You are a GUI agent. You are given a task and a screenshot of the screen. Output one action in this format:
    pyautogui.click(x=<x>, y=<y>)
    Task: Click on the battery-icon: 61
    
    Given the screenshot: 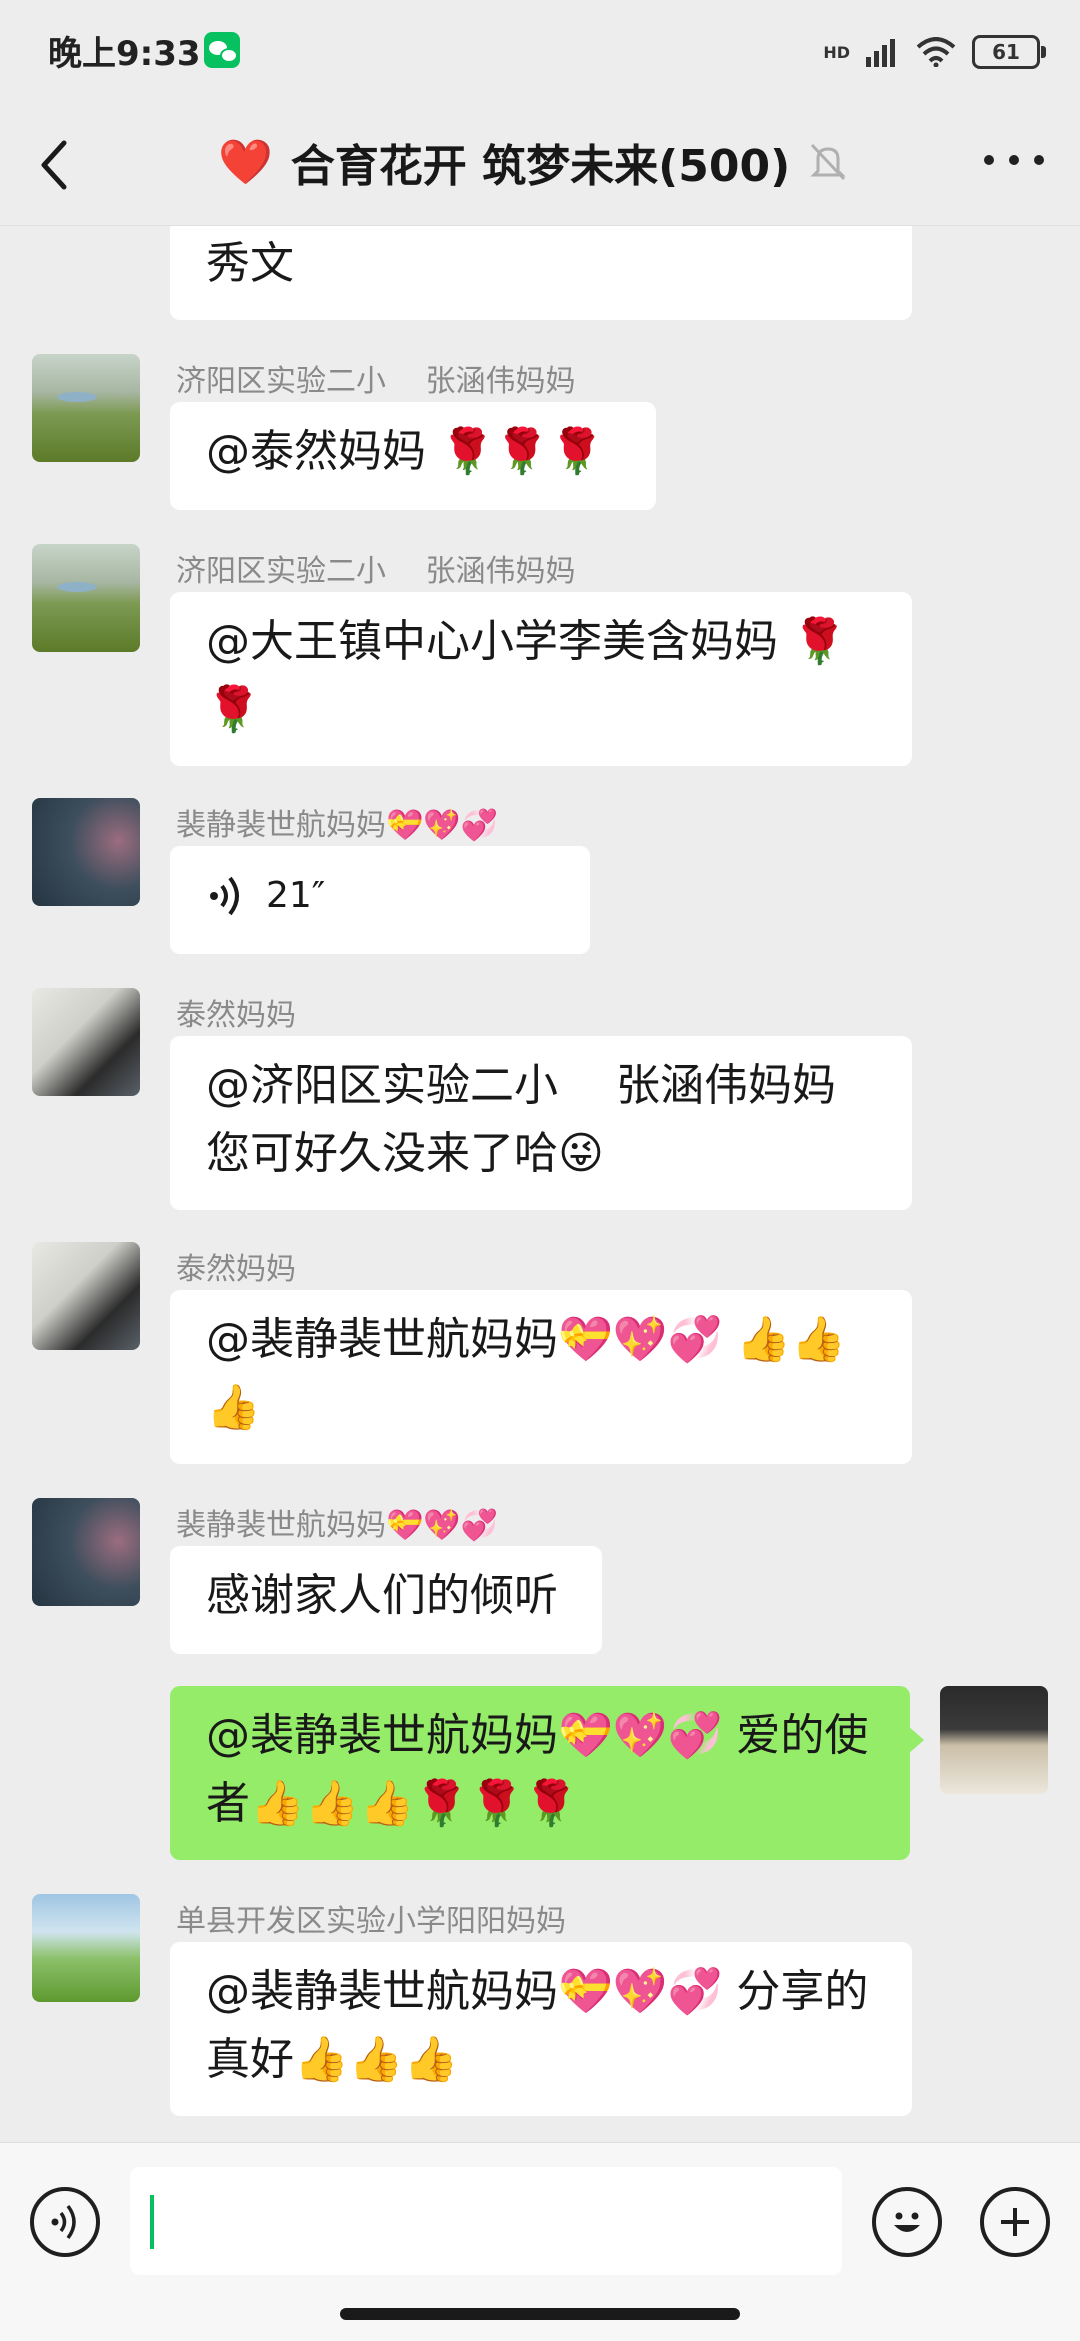 What is the action you would take?
    pyautogui.click(x=1009, y=52)
    